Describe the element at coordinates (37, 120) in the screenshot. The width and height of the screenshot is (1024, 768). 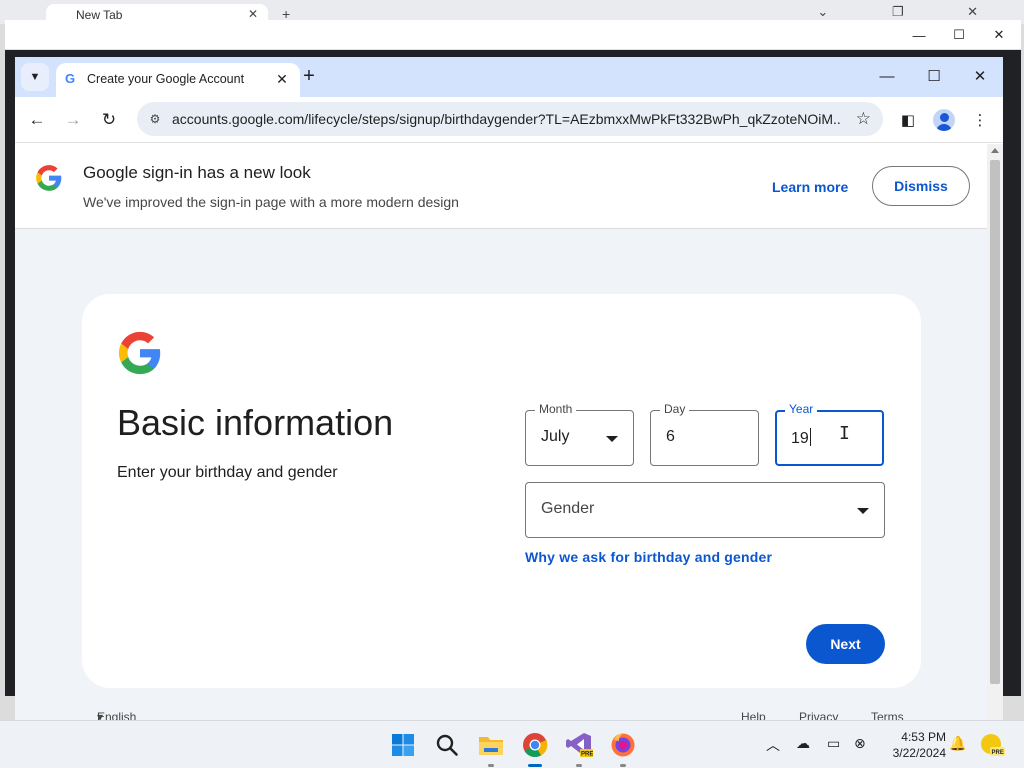
I see `back-icon: ←` at that location.